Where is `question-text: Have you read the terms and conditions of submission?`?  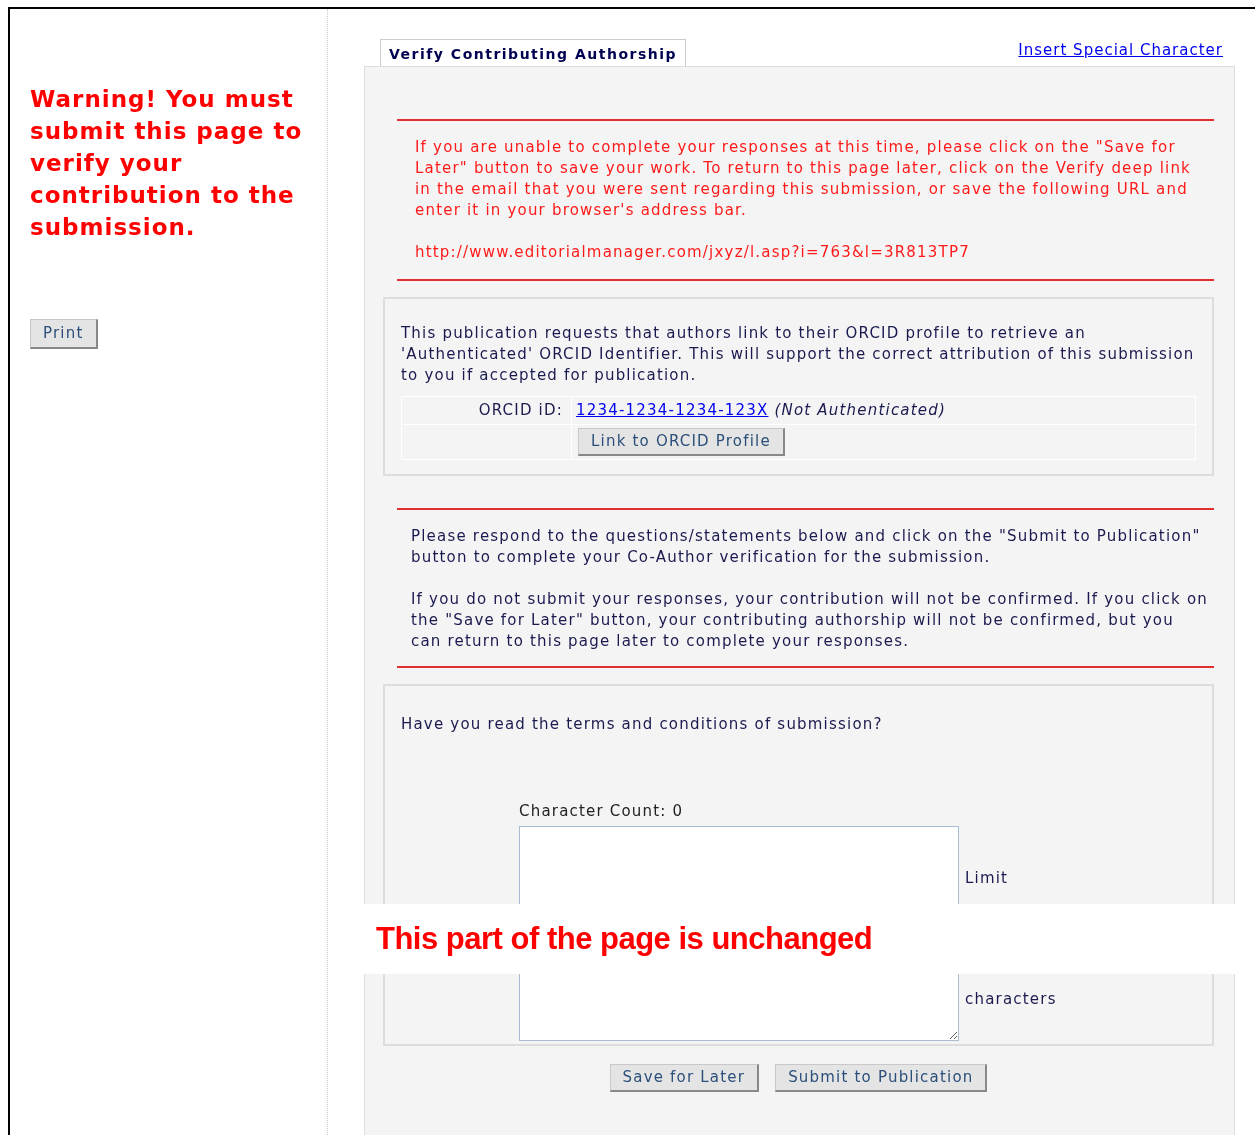 question-text: Have you read the terms and conditions of submission? is located at coordinates (642, 724).